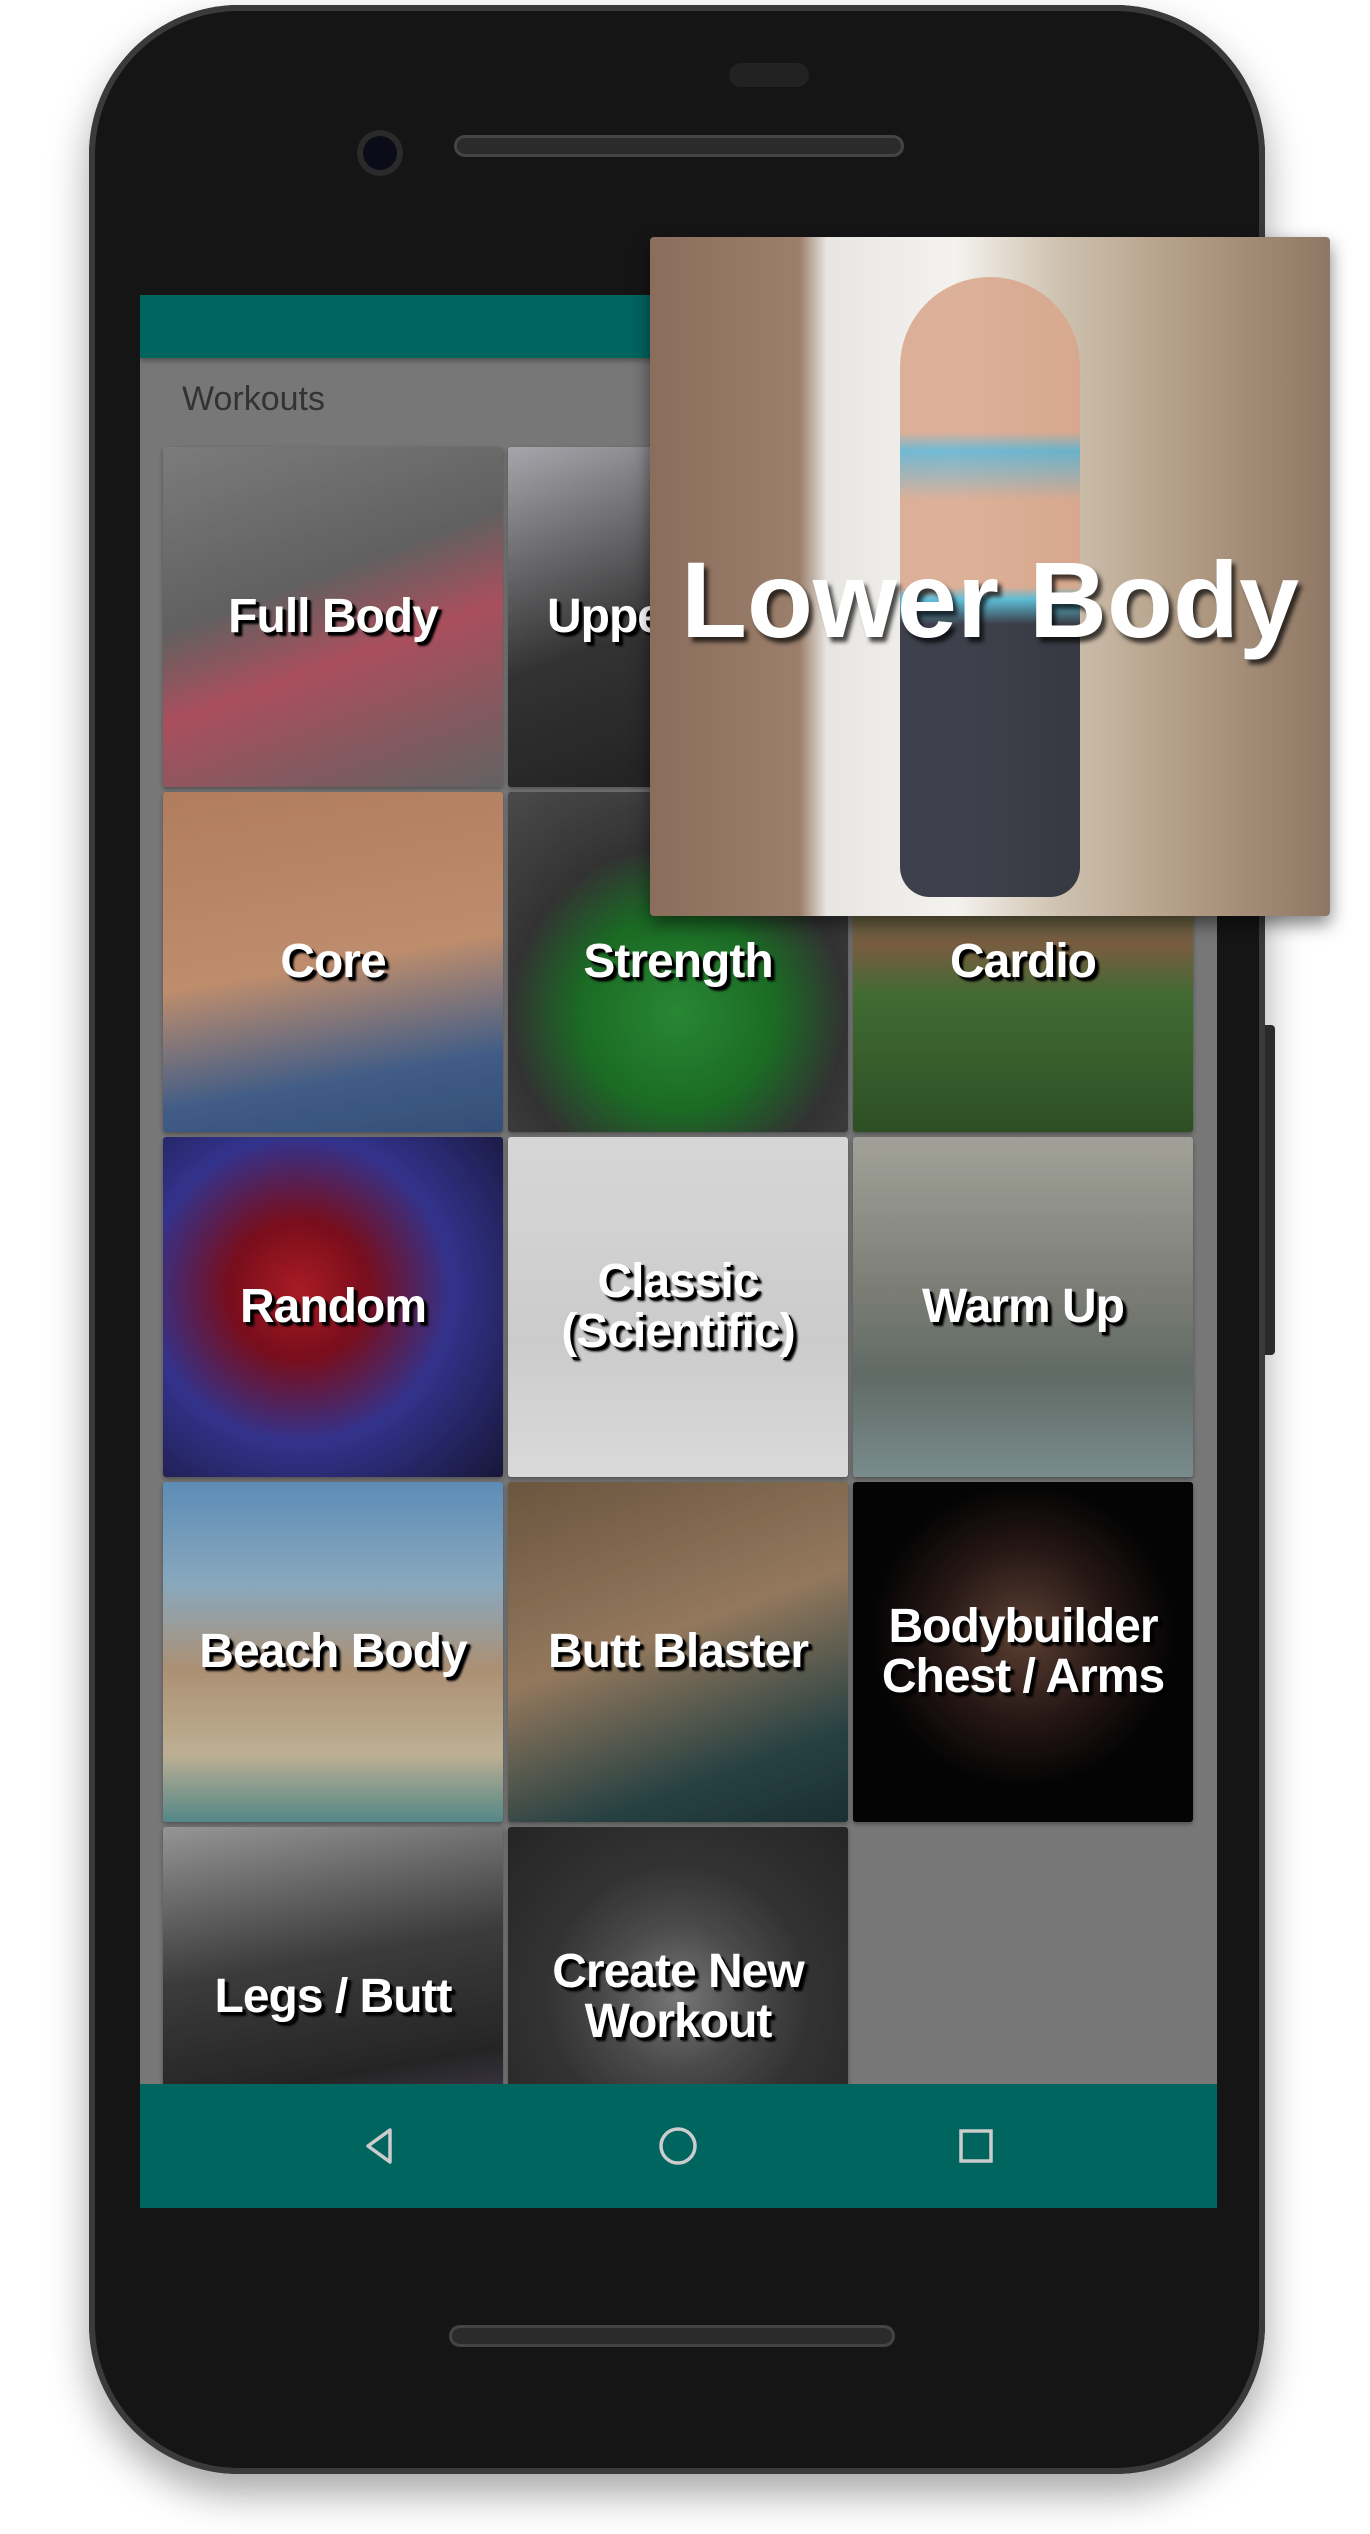 The image size is (1370, 2534). Describe the element at coordinates (380, 2146) in the screenshot. I see `back-icon` at that location.